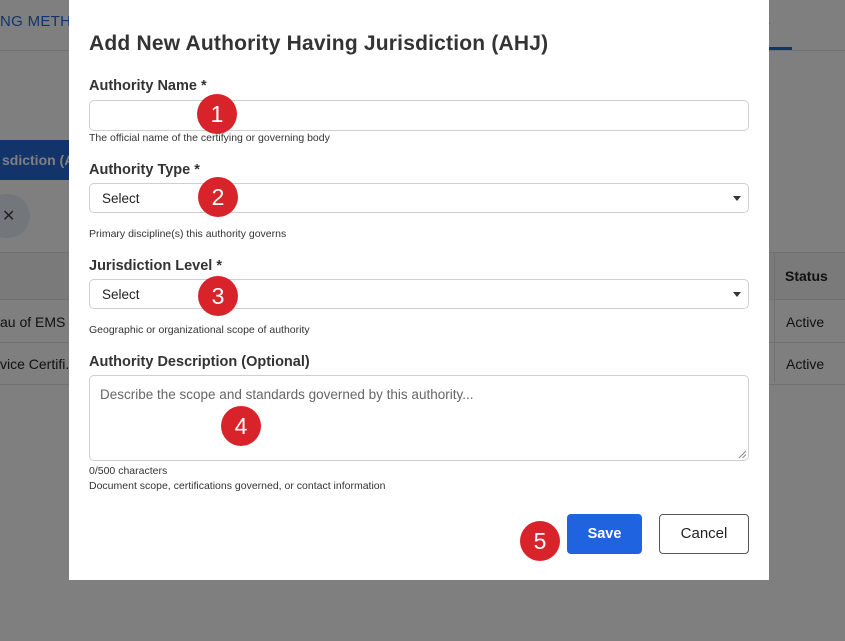 The height and width of the screenshot is (641, 845). Describe the element at coordinates (419, 198) in the screenshot. I see `authority-type-select: Select` at that location.